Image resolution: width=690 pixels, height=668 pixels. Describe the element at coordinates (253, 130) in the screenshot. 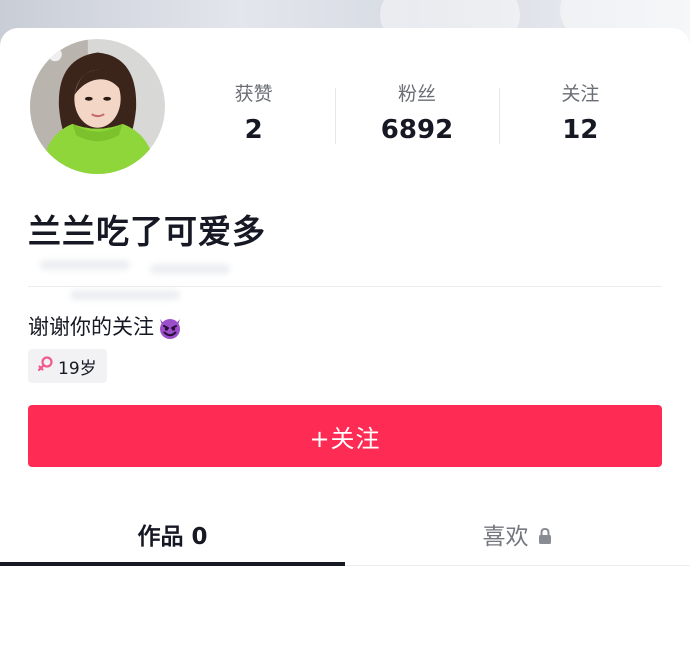

I see `stat-value: 2` at that location.